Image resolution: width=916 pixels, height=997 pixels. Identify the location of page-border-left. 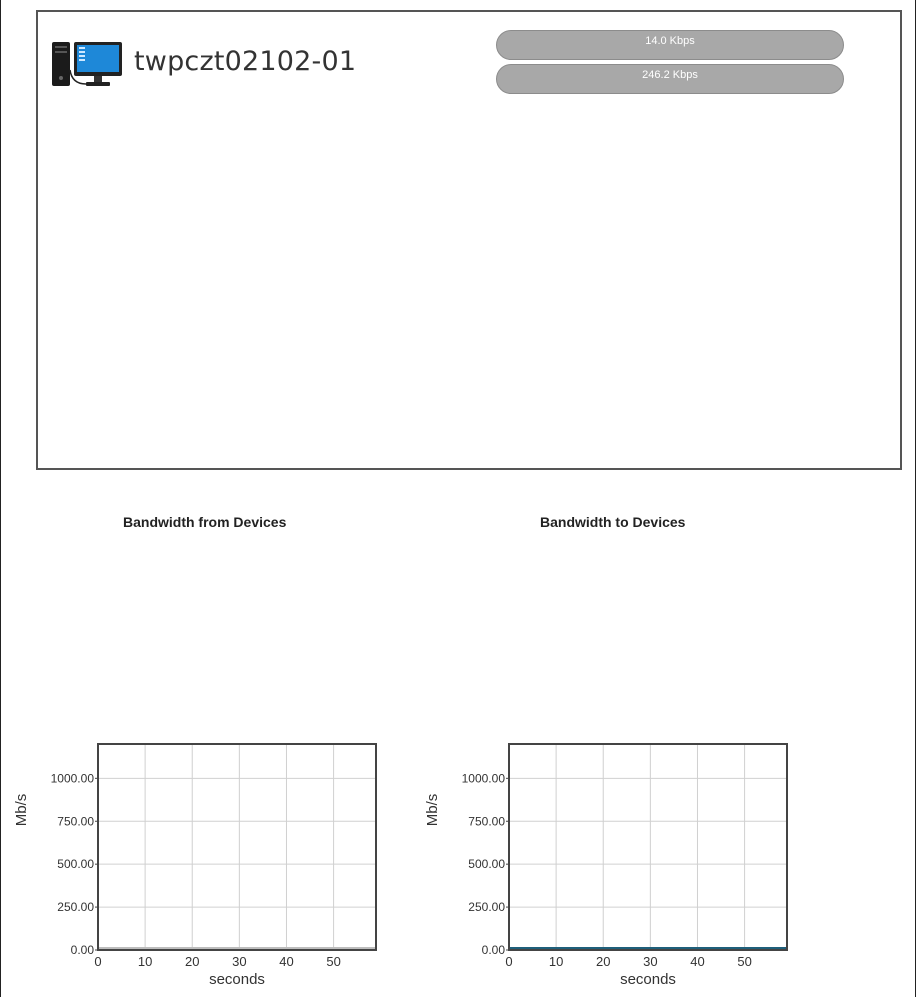
(0, 498).